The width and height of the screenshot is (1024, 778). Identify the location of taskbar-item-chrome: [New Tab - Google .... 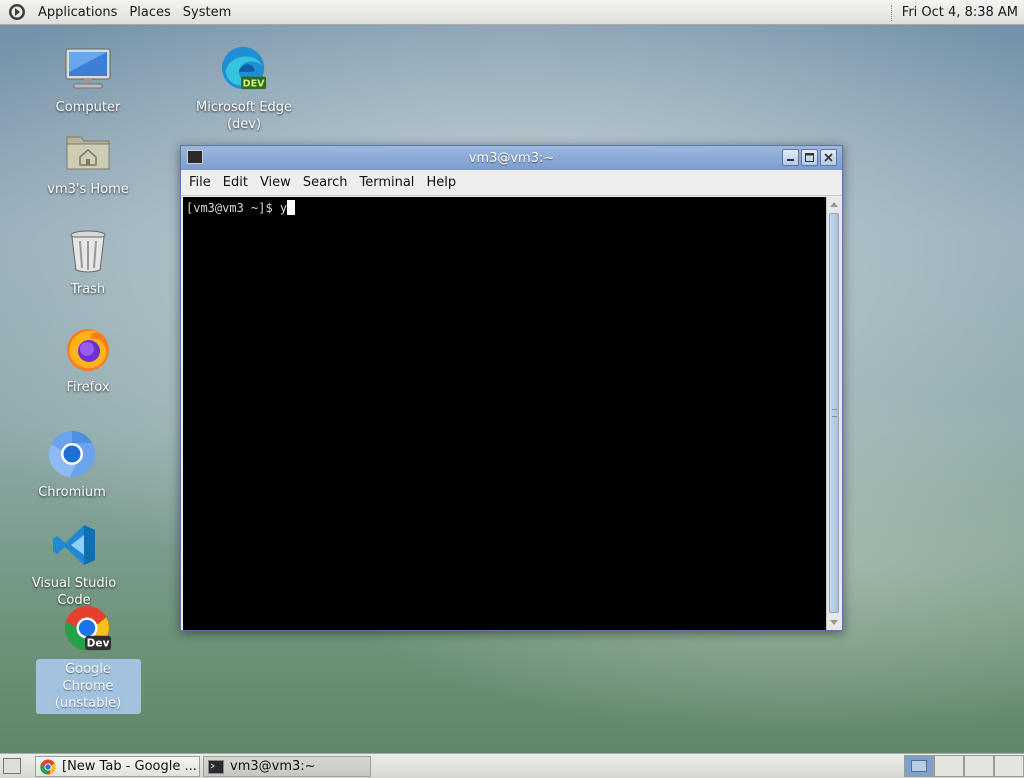
(117, 766).